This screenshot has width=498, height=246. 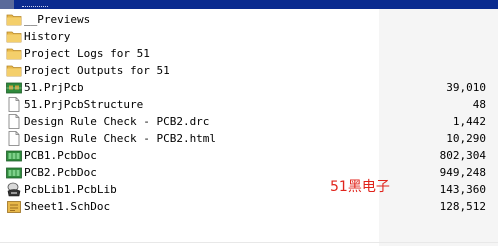 What do you see at coordinates (249, 53) in the screenshot?
I see `folder-row: Project Logs for 51` at bounding box center [249, 53].